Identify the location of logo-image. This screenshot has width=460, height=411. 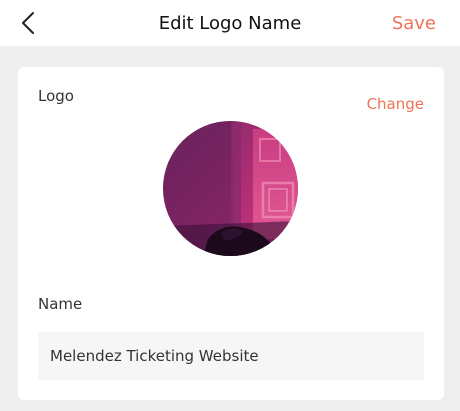
(230, 188).